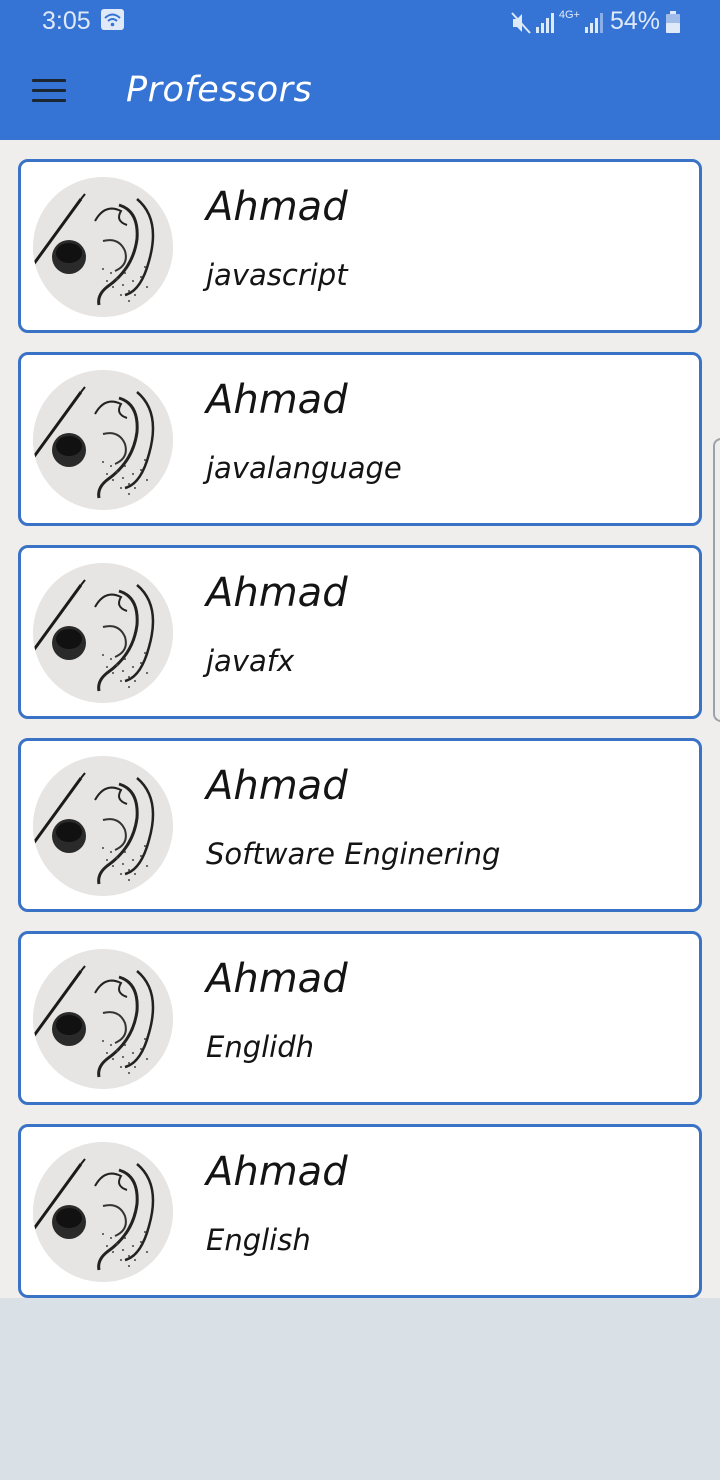  I want to click on professor-subject: javalanguage, so click(304, 468).